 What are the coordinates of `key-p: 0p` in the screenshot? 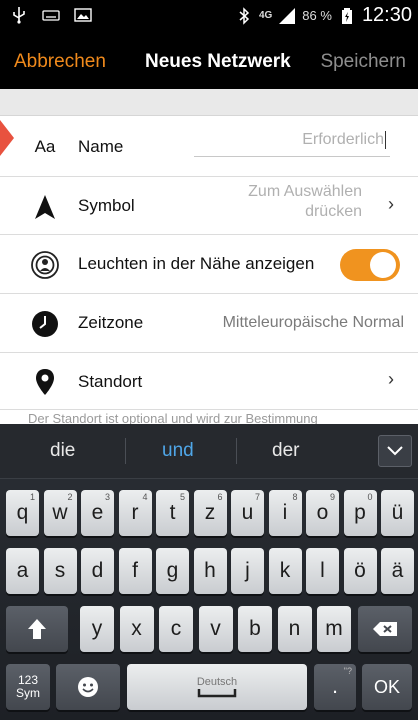 It's located at (360, 513).